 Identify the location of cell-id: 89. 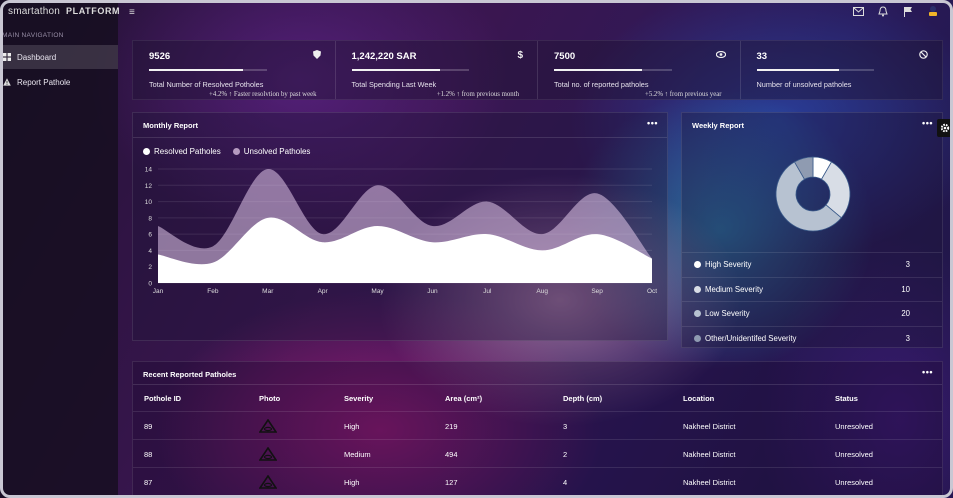
(148, 426).